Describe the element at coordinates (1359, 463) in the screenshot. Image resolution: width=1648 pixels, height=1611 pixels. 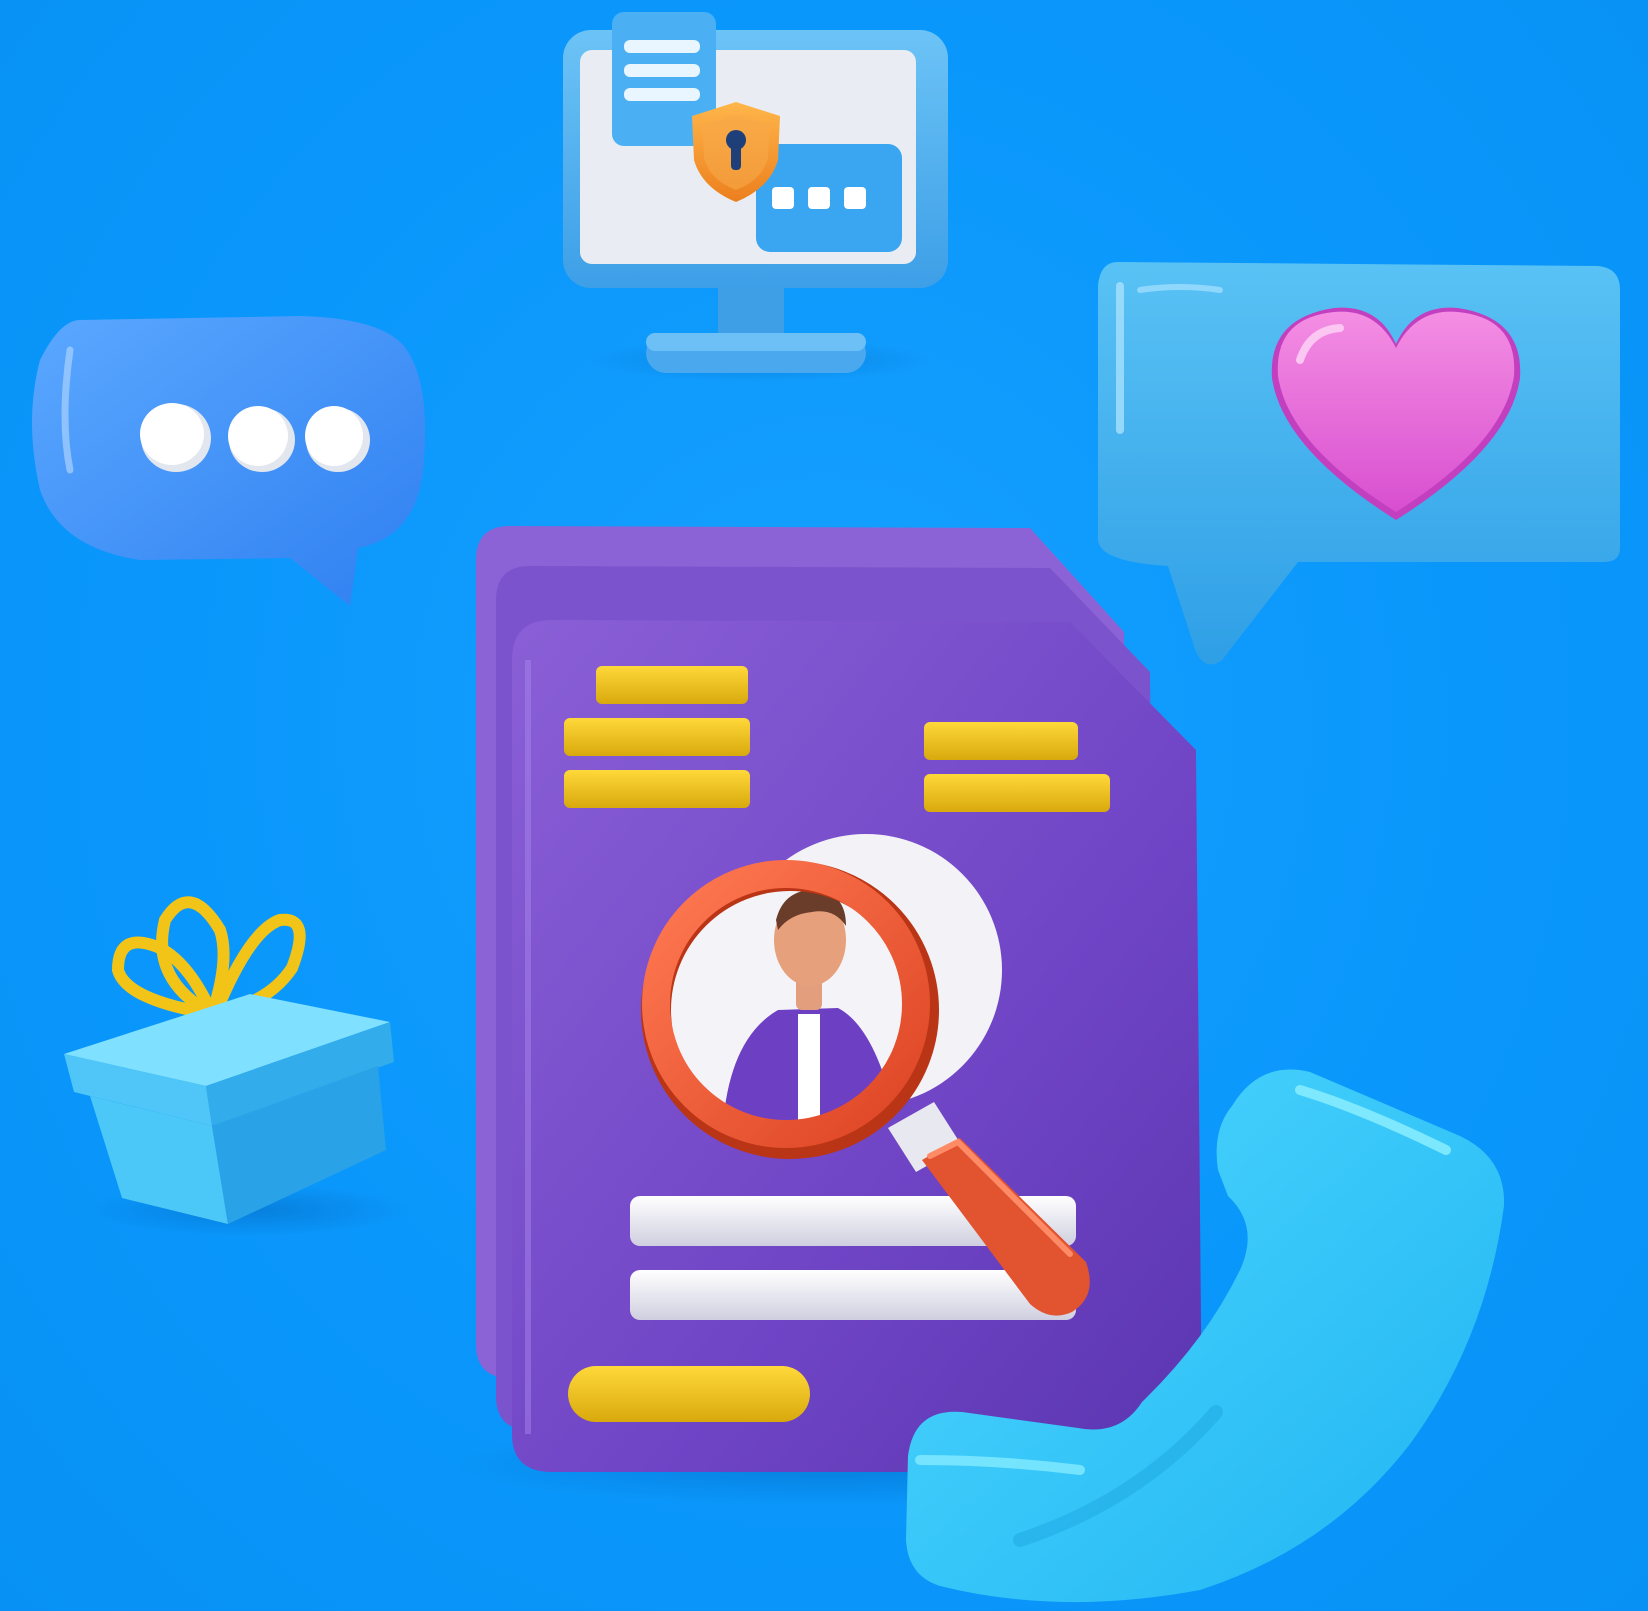
I see `heart-speech-bubble-icon` at that location.